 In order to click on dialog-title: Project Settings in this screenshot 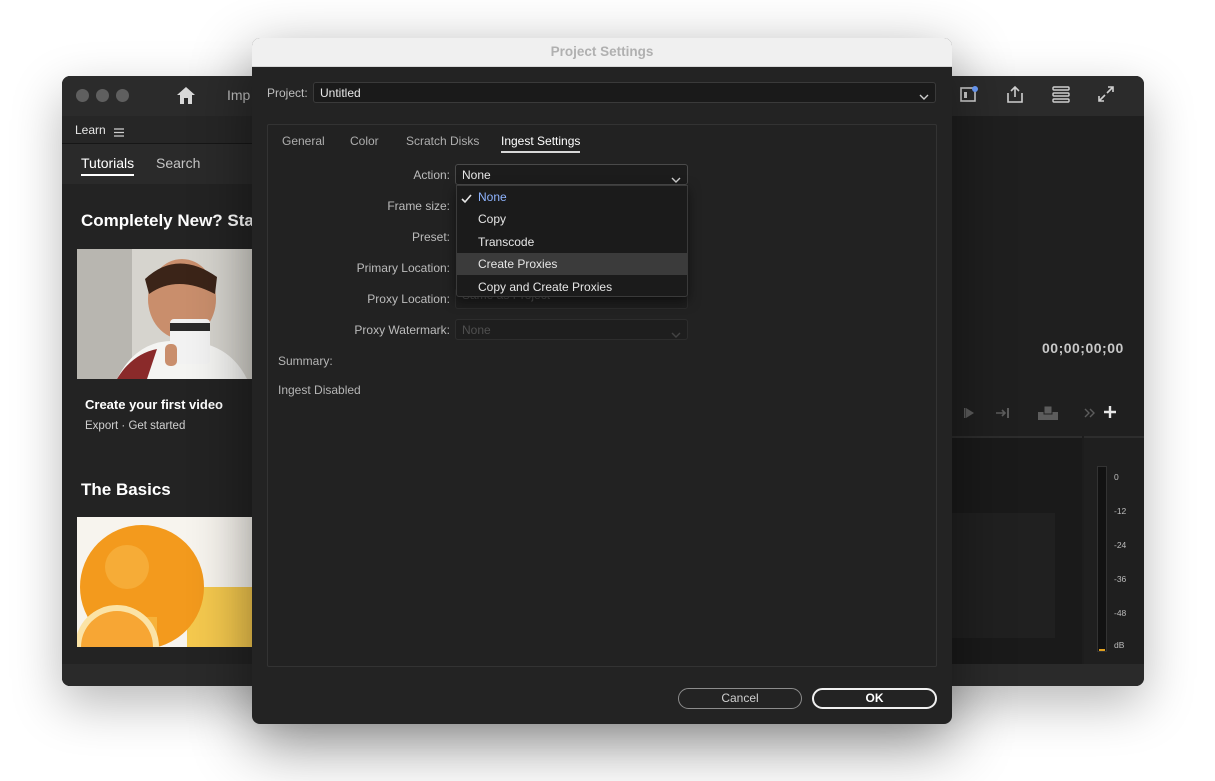, I will do `click(602, 51)`.